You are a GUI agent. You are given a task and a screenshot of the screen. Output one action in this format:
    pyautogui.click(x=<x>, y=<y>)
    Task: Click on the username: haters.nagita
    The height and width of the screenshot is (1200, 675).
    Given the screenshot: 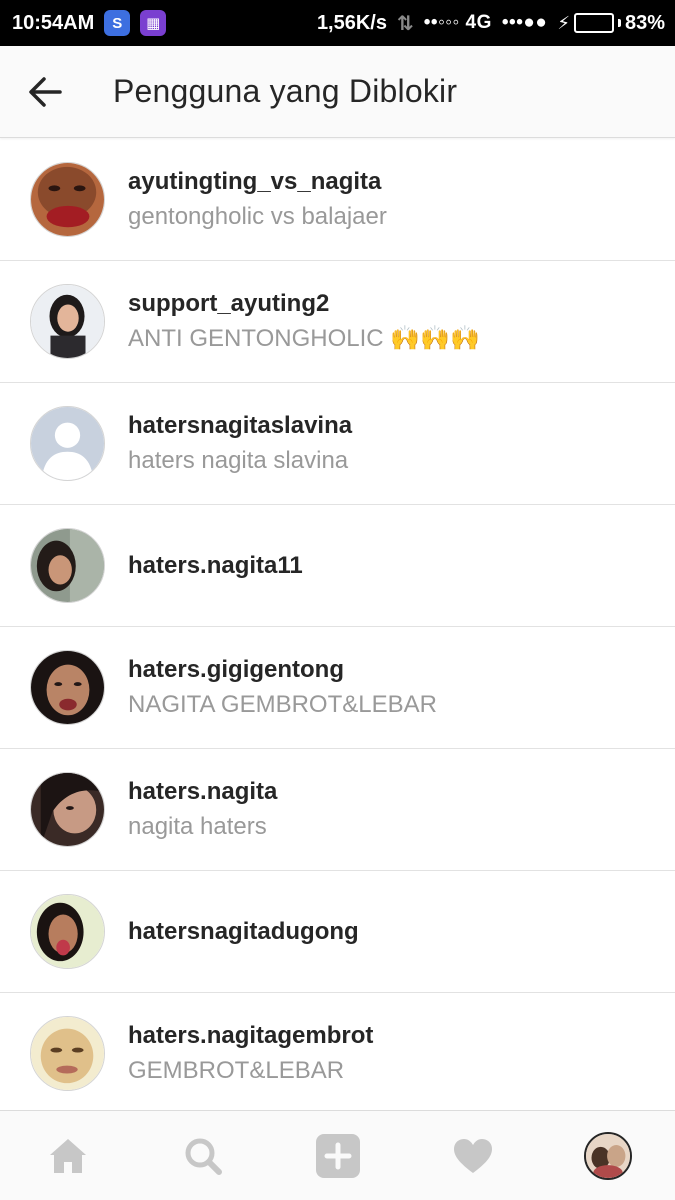 What is the action you would take?
    pyautogui.click(x=202, y=792)
    